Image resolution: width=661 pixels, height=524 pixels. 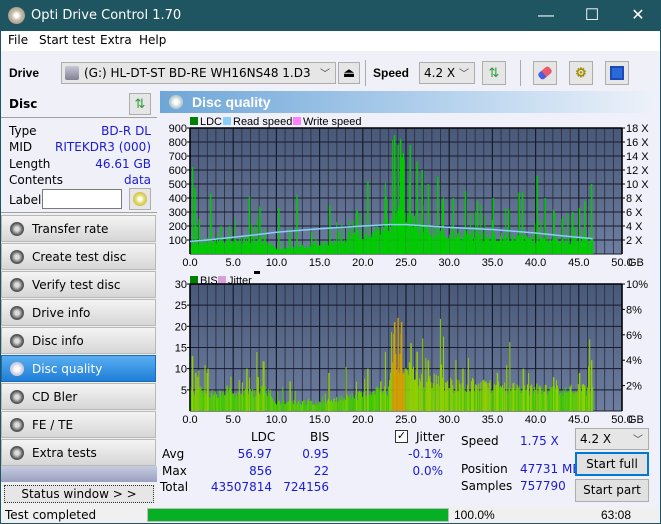 What do you see at coordinates (545, 73) in the screenshot?
I see `erase-button` at bounding box center [545, 73].